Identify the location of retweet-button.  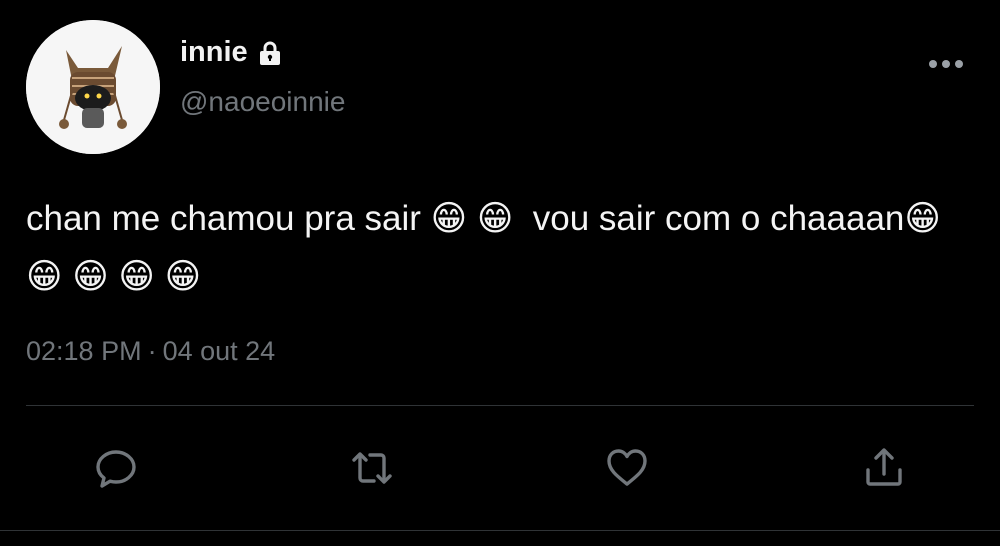
(372, 468).